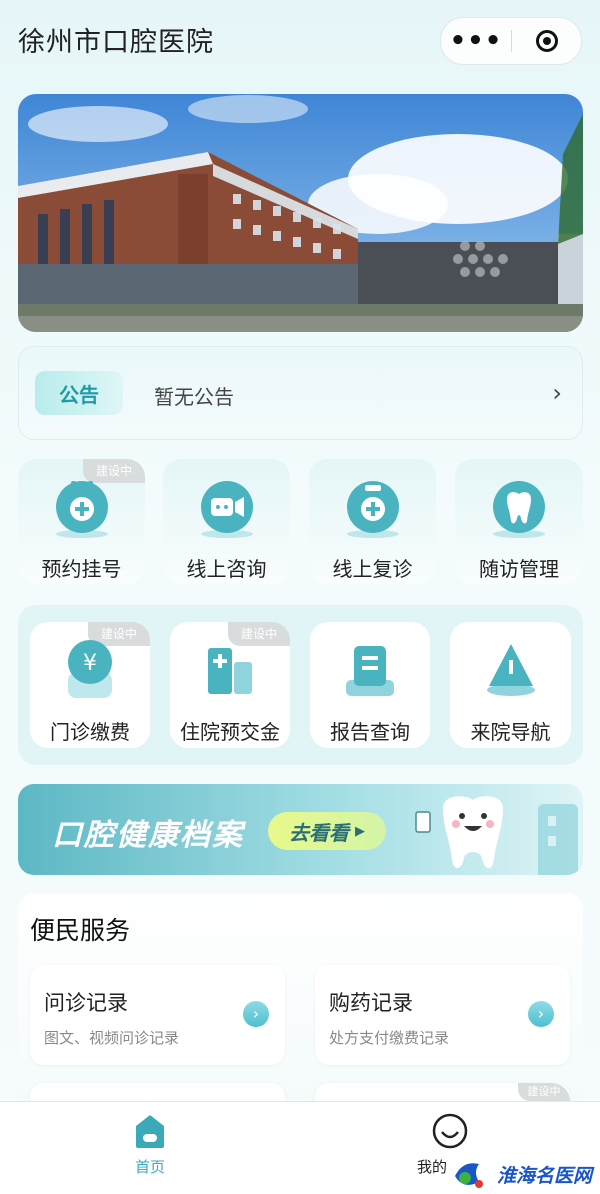 The image size is (600, 1194). What do you see at coordinates (116, 42) in the screenshot?
I see `app-title: 徐州市口腔医院` at bounding box center [116, 42].